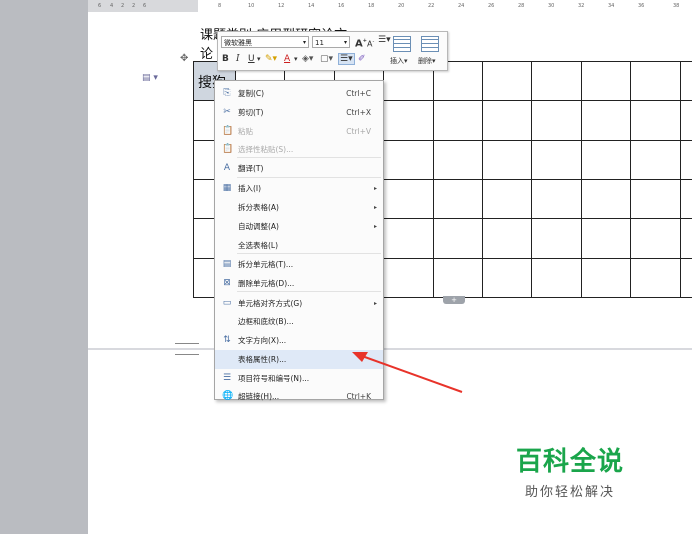 This screenshot has width=692, height=534. What do you see at coordinates (570, 492) in the screenshot?
I see `watermark-subtitle: 助你轻松解决` at bounding box center [570, 492].